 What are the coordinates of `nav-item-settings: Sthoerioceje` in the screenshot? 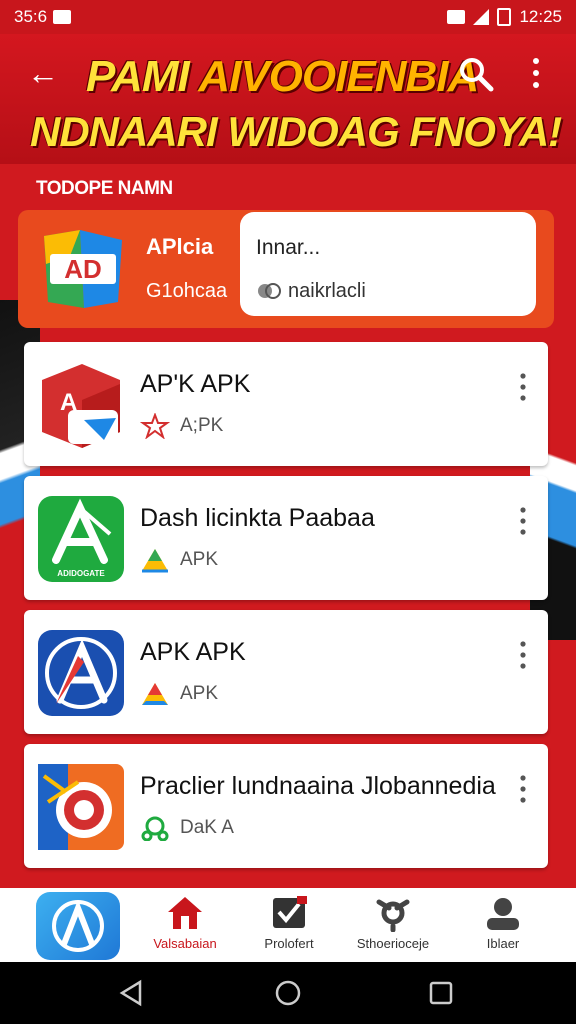 It's located at (393, 926).